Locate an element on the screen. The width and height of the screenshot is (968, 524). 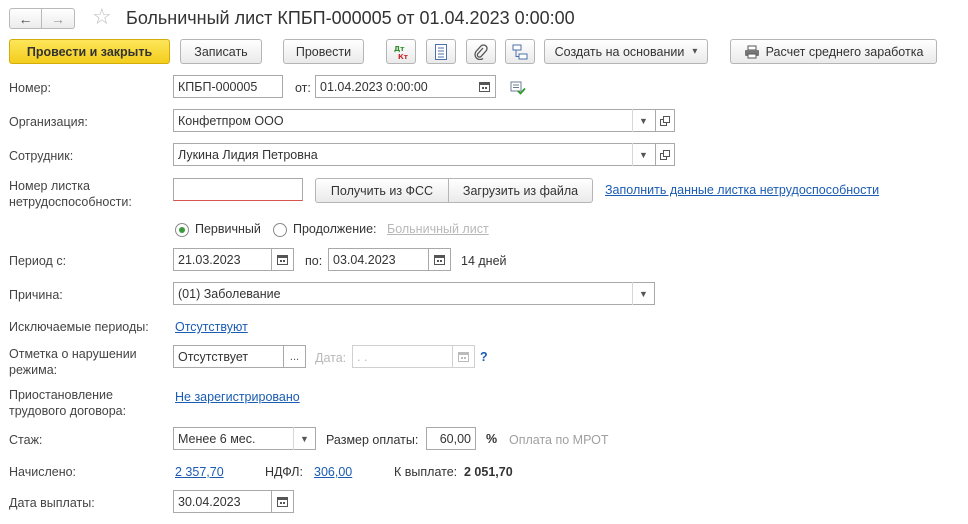
save-button: Записать is located at coordinates (221, 51).